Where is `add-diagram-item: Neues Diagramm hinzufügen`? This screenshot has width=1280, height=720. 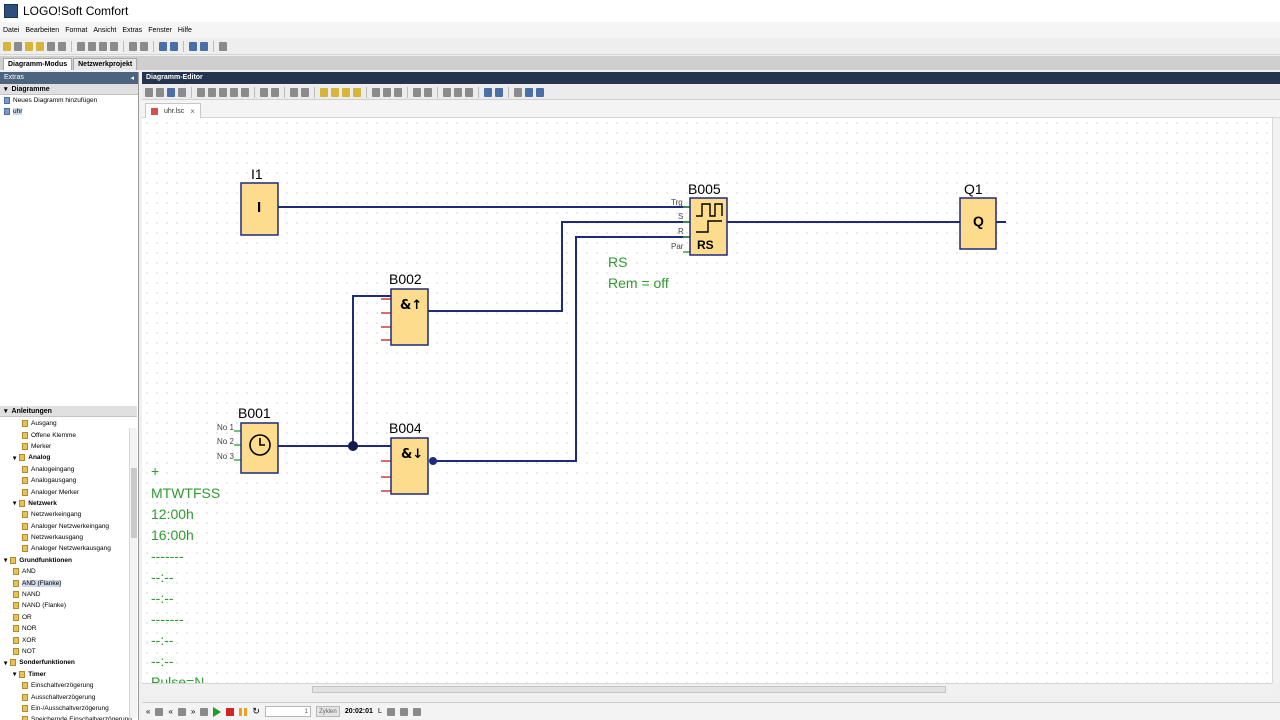
add-diagram-item: Neues Diagramm hinzufügen is located at coordinates (69, 100).